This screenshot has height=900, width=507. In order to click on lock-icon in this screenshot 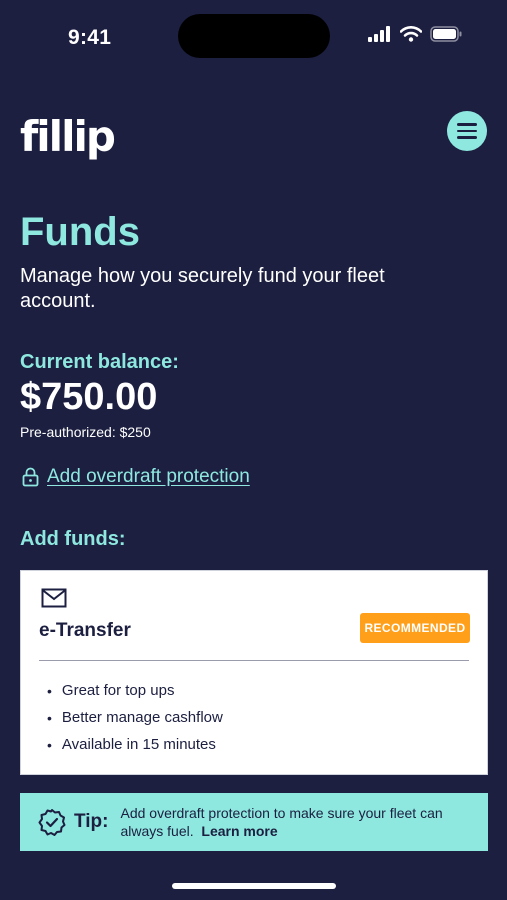, I will do `click(30, 477)`.